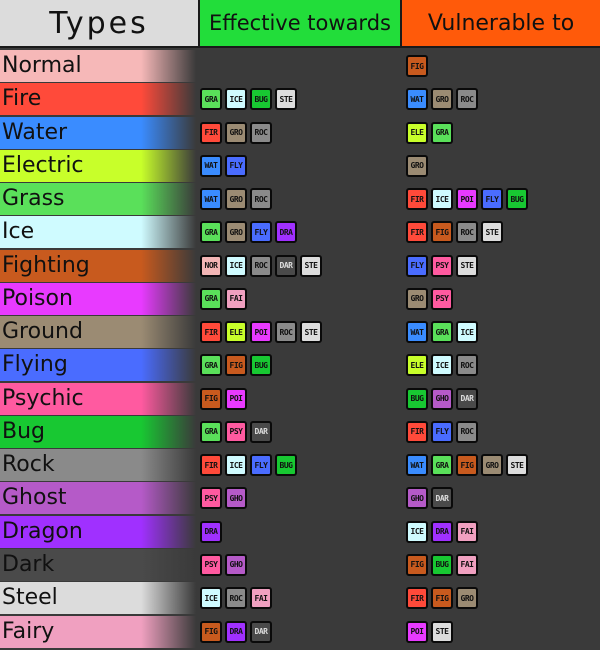  I want to click on type-row: Ground FIR ELE POI ROC STE WAT GRA ICE, so click(300, 332).